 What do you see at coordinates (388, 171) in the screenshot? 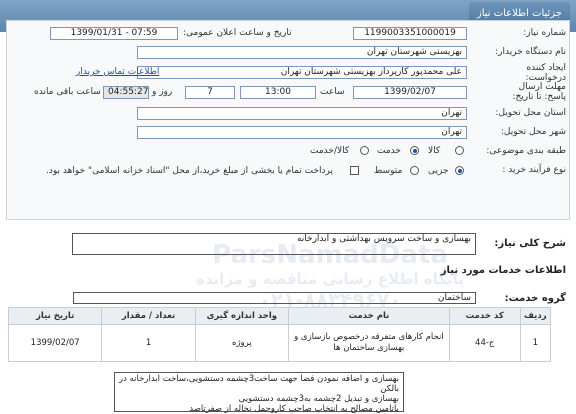
I see `process-option-medium: متوسط` at bounding box center [388, 171].